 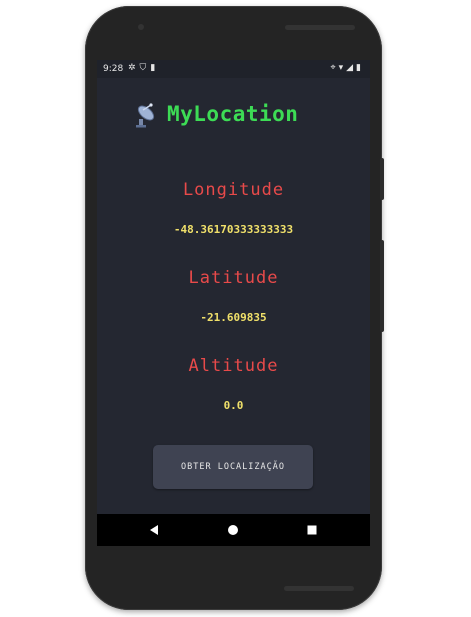 What do you see at coordinates (233, 467) in the screenshot?
I see `get-location-button: OBTER LOCALIZAÇÃO` at bounding box center [233, 467].